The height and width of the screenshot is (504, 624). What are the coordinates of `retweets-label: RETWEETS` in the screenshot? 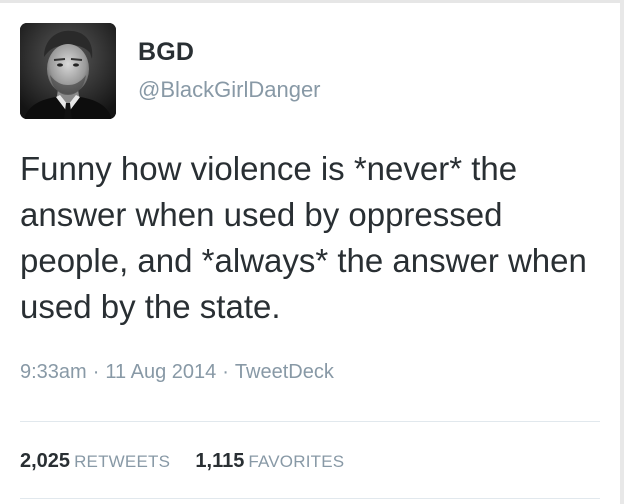 It's located at (122, 461).